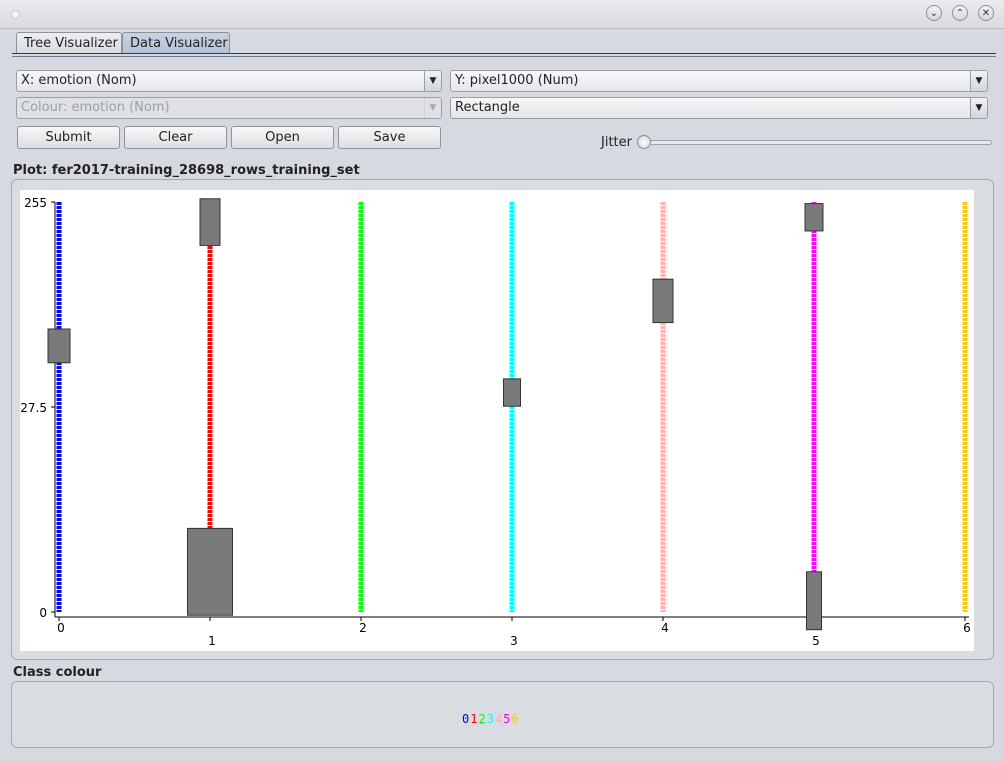 This screenshot has height=761, width=1004. What do you see at coordinates (482, 719) in the screenshot?
I see `legend-item-2: 2` at bounding box center [482, 719].